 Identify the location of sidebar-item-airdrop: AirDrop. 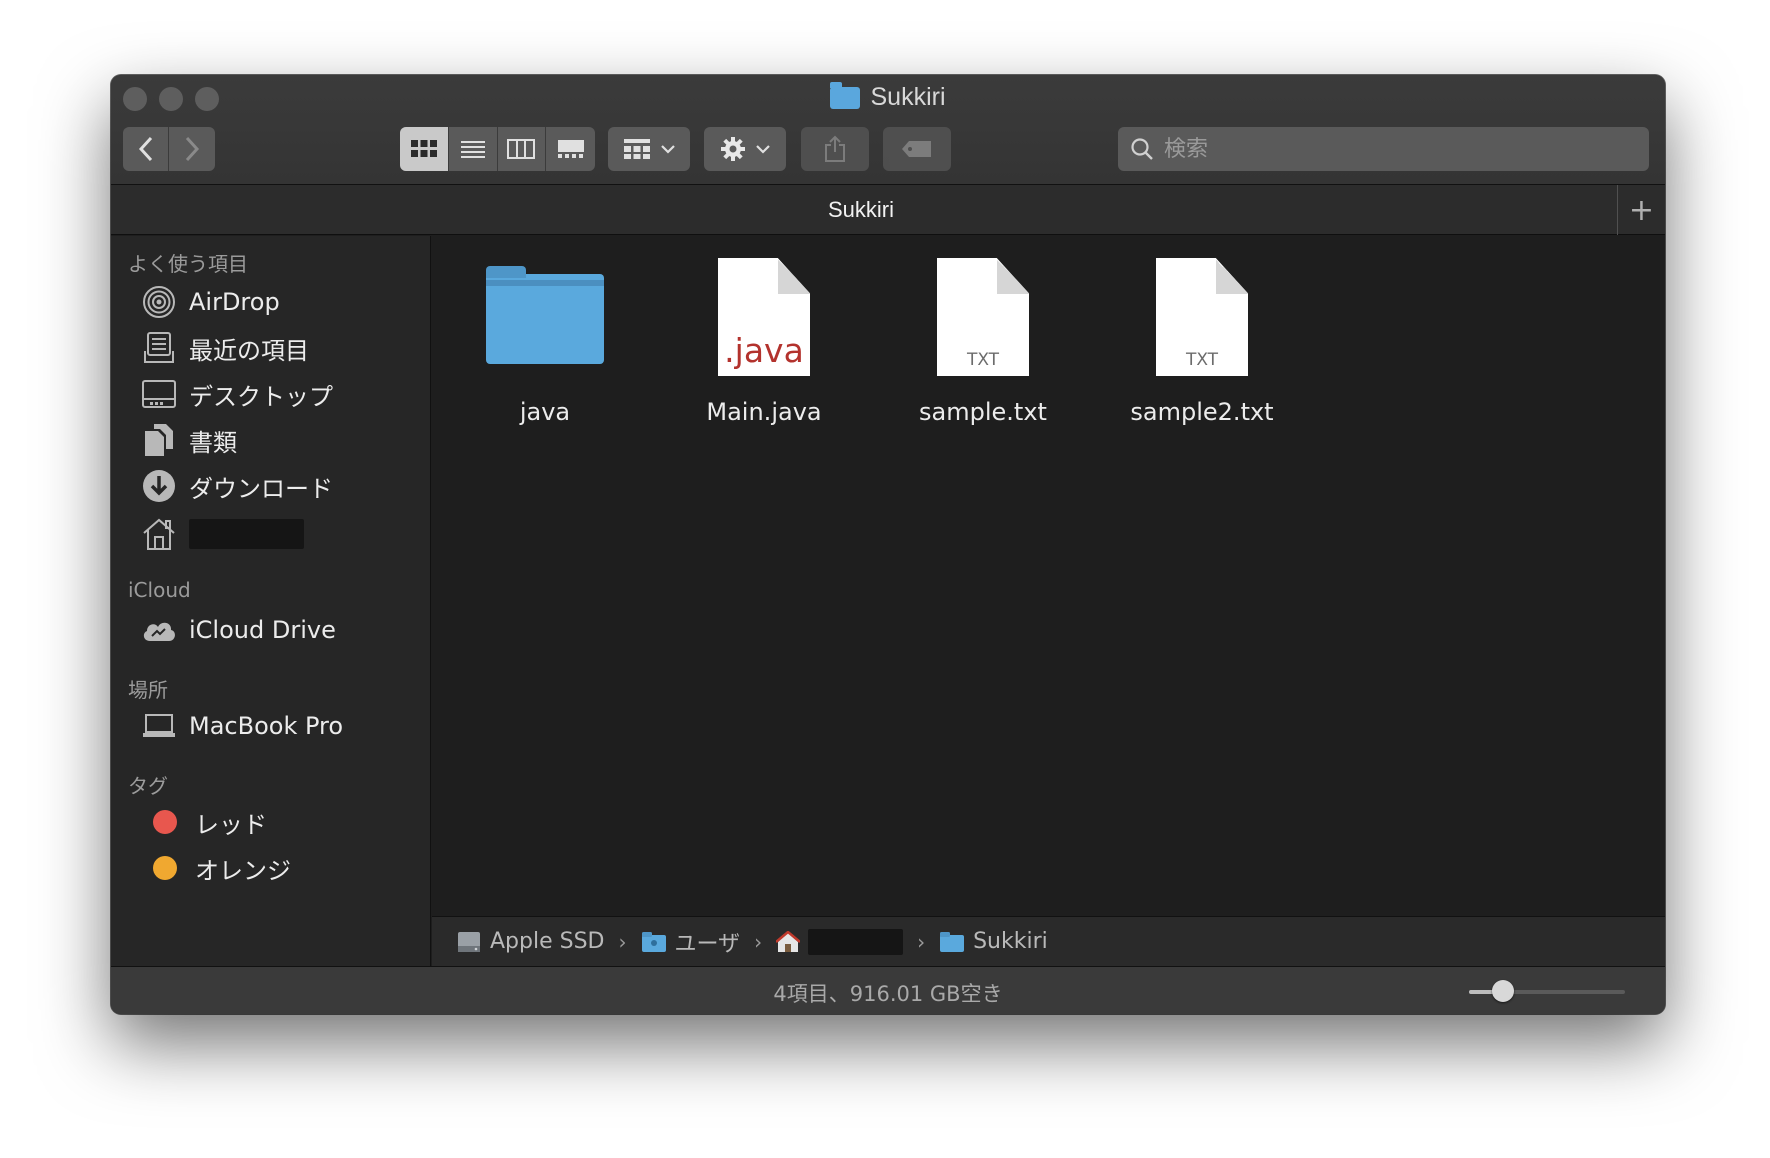
(210, 302).